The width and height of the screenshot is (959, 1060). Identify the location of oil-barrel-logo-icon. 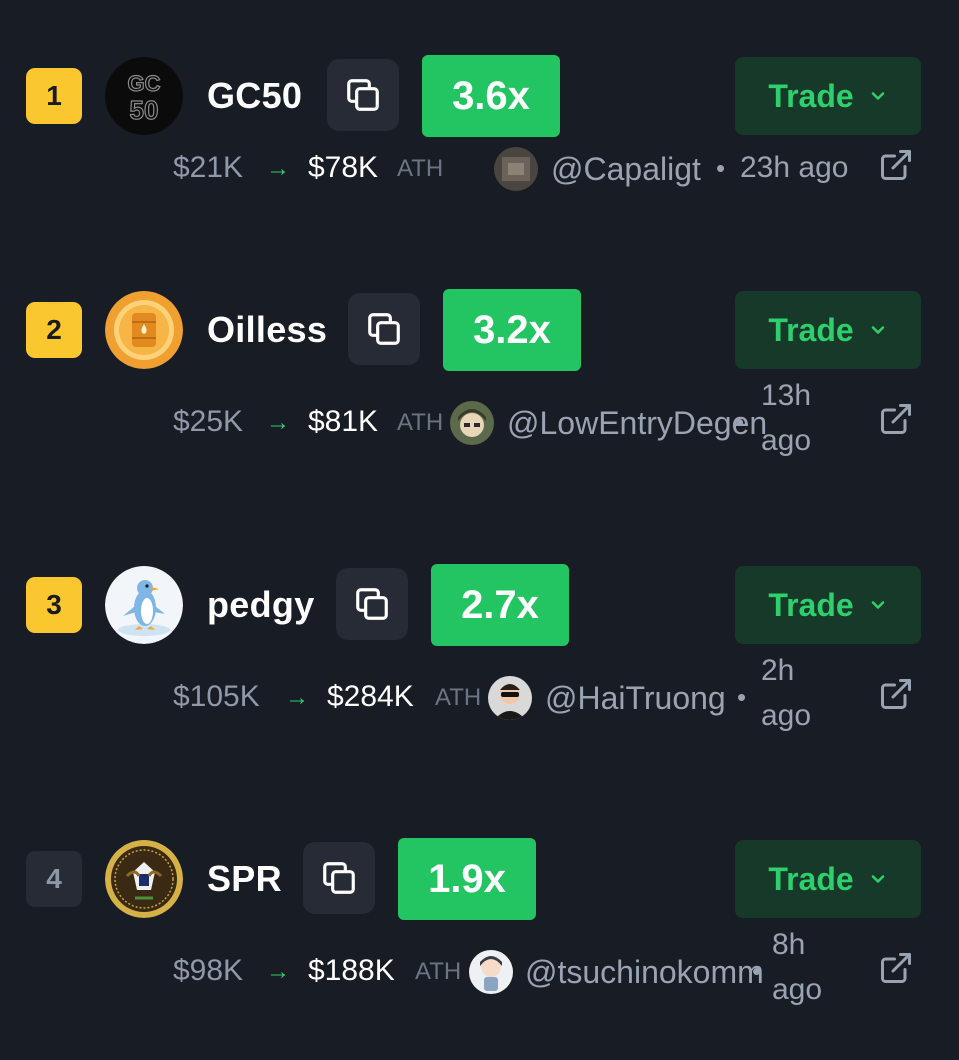
(144, 330).